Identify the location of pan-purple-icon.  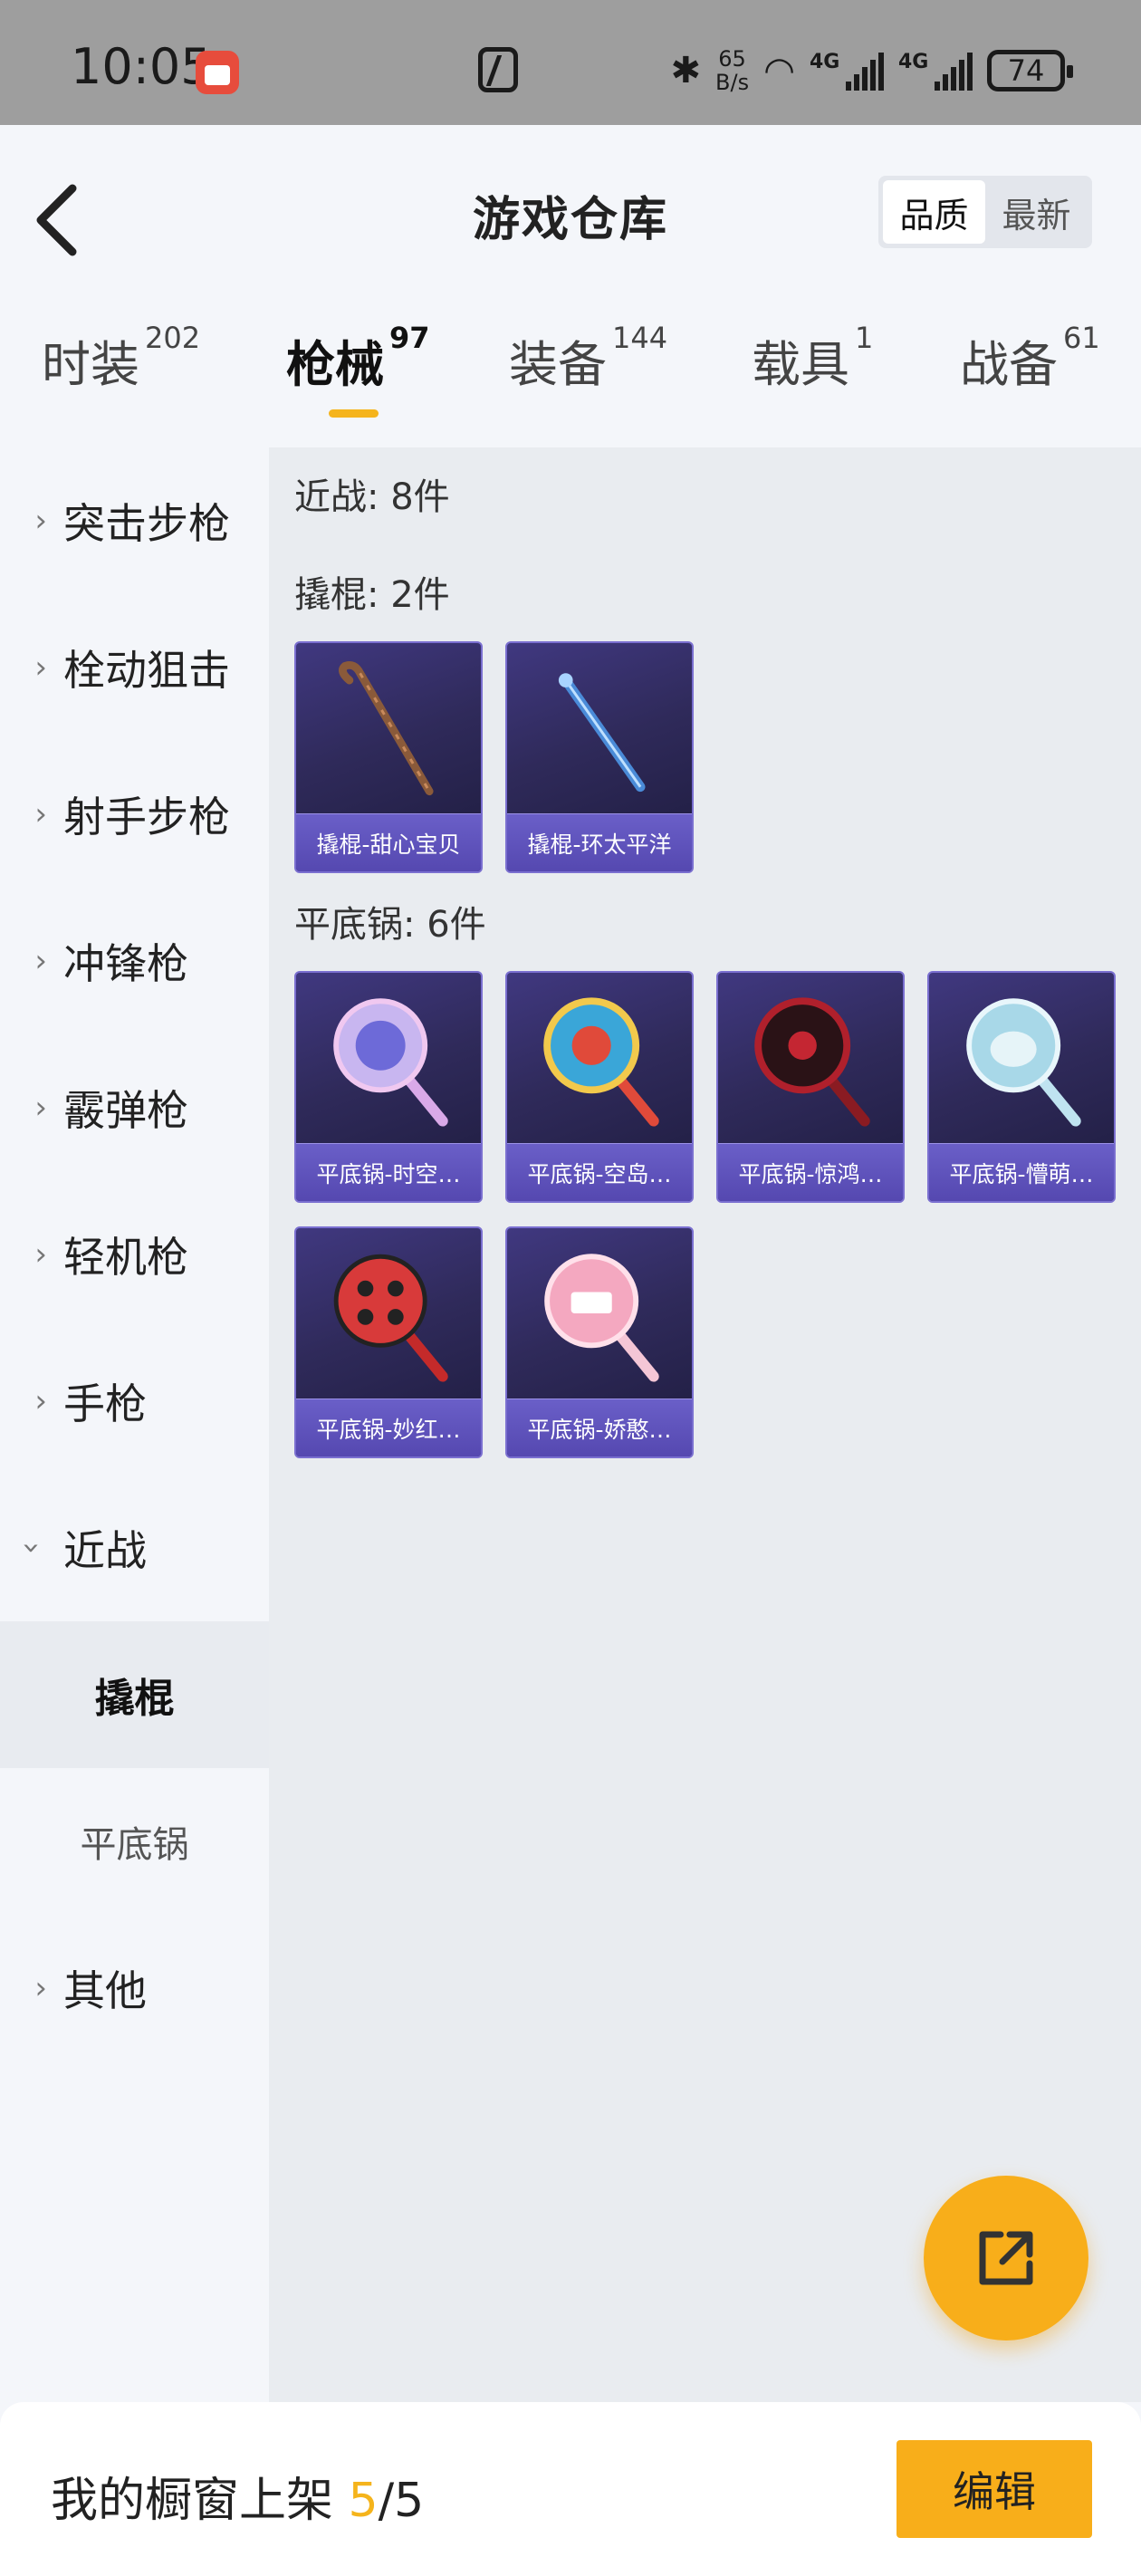
(388, 1059).